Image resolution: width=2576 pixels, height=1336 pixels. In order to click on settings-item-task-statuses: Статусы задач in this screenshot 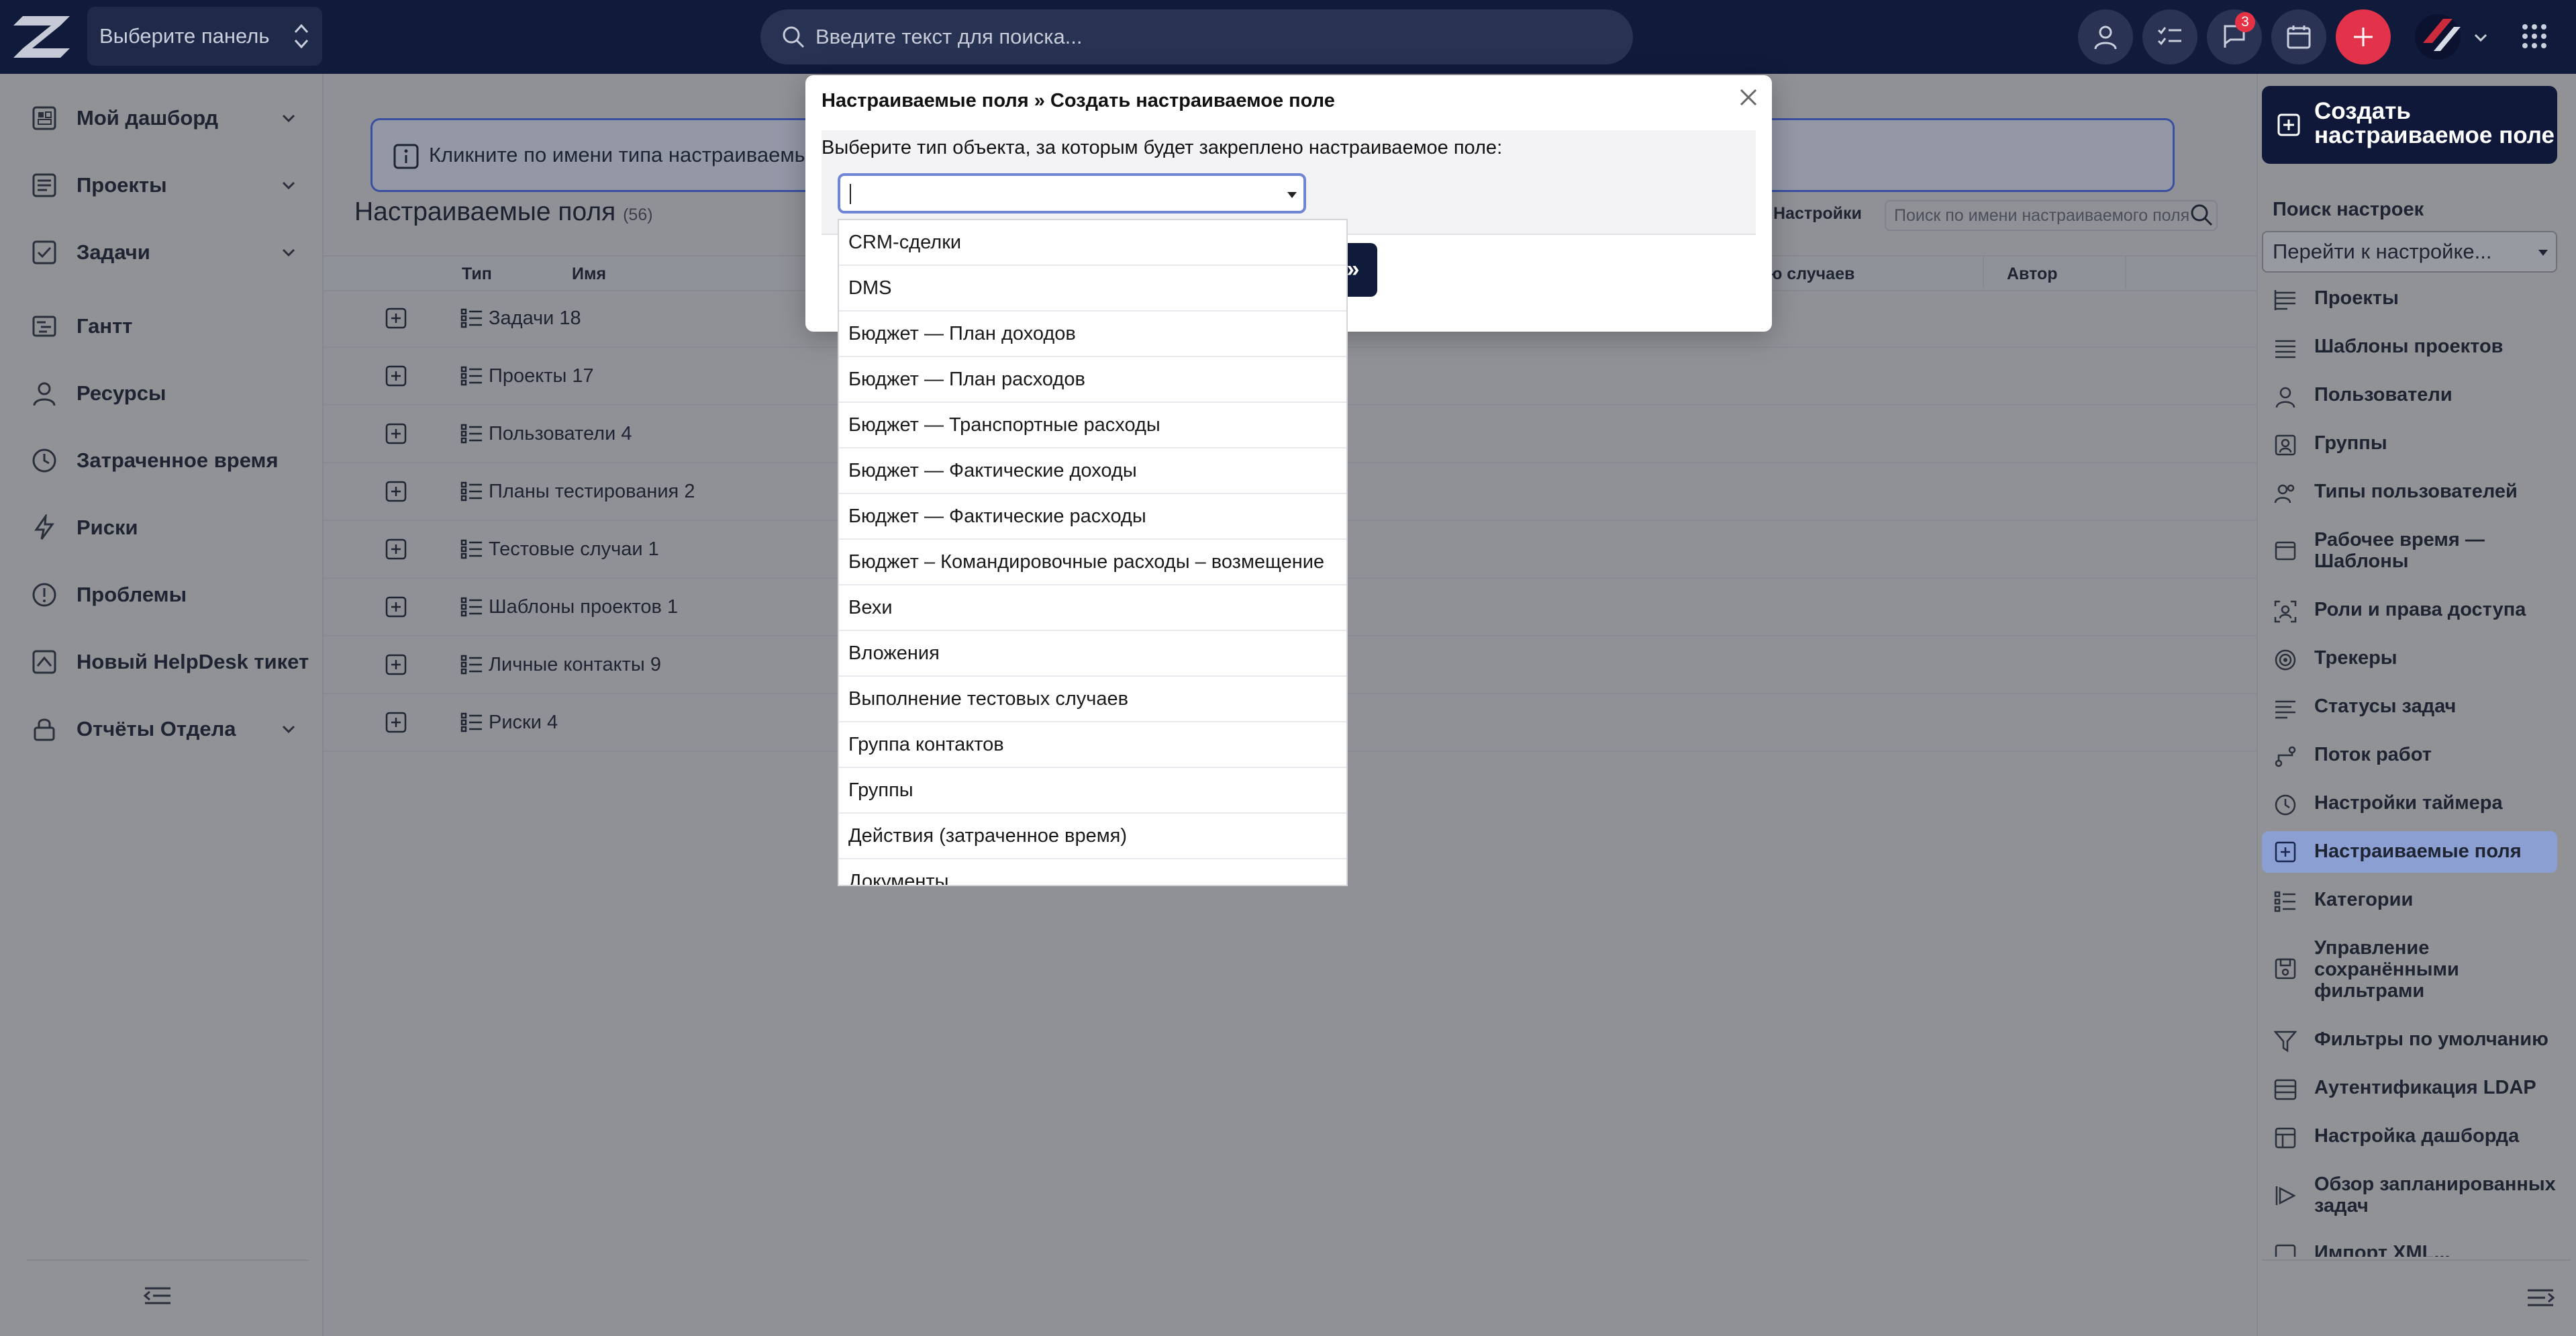, I will do `click(2409, 708)`.